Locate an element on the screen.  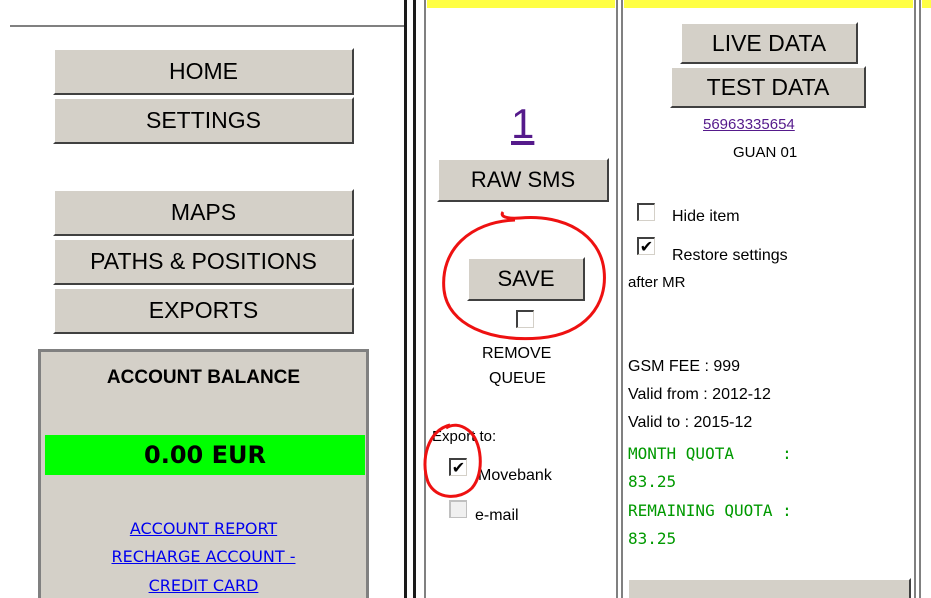
raw-sms-button: RAW SMS is located at coordinates (523, 180).